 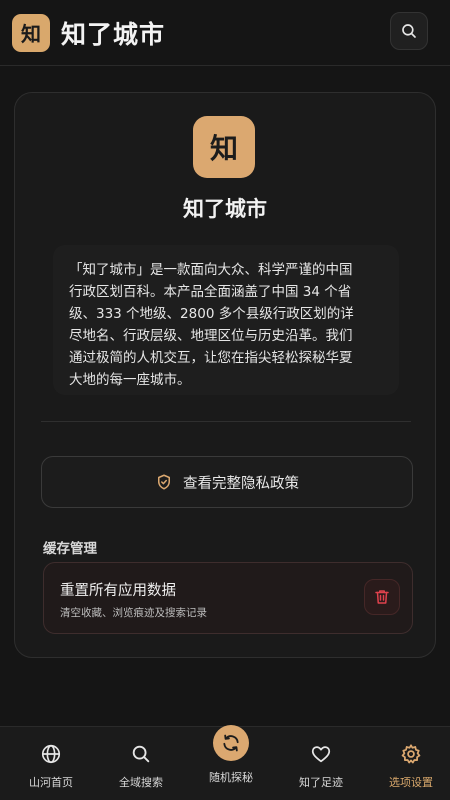 I want to click on nav-label: 全域搜索, so click(x=141, y=782).